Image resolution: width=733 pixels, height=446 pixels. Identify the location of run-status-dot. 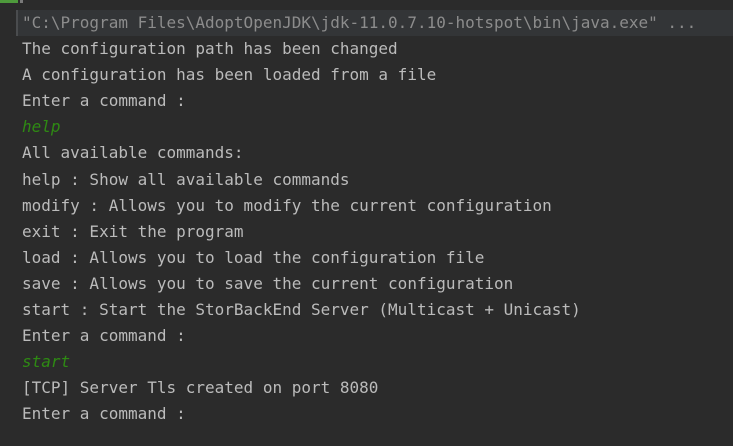
(21, 1).